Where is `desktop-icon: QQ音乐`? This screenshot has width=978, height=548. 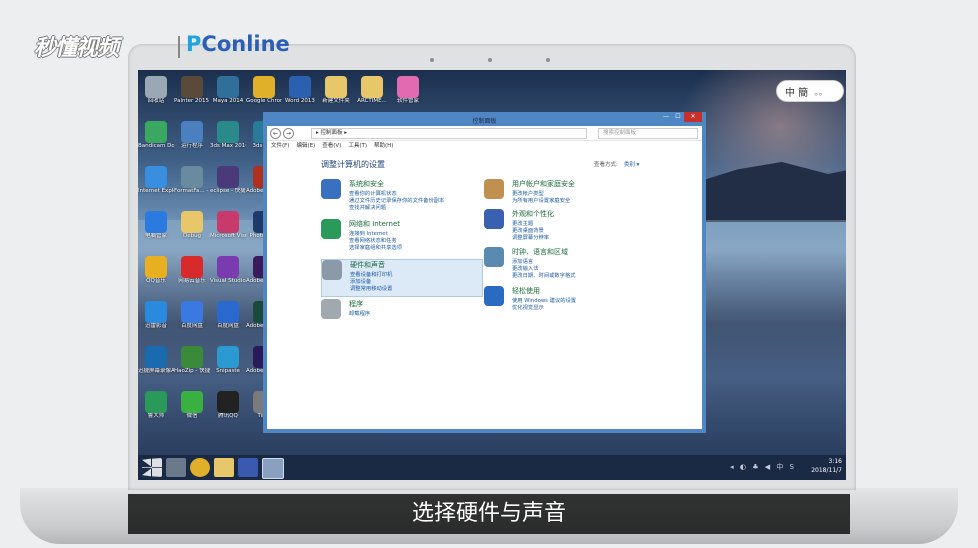
desktop-icon: QQ音乐 is located at coordinates (156, 270).